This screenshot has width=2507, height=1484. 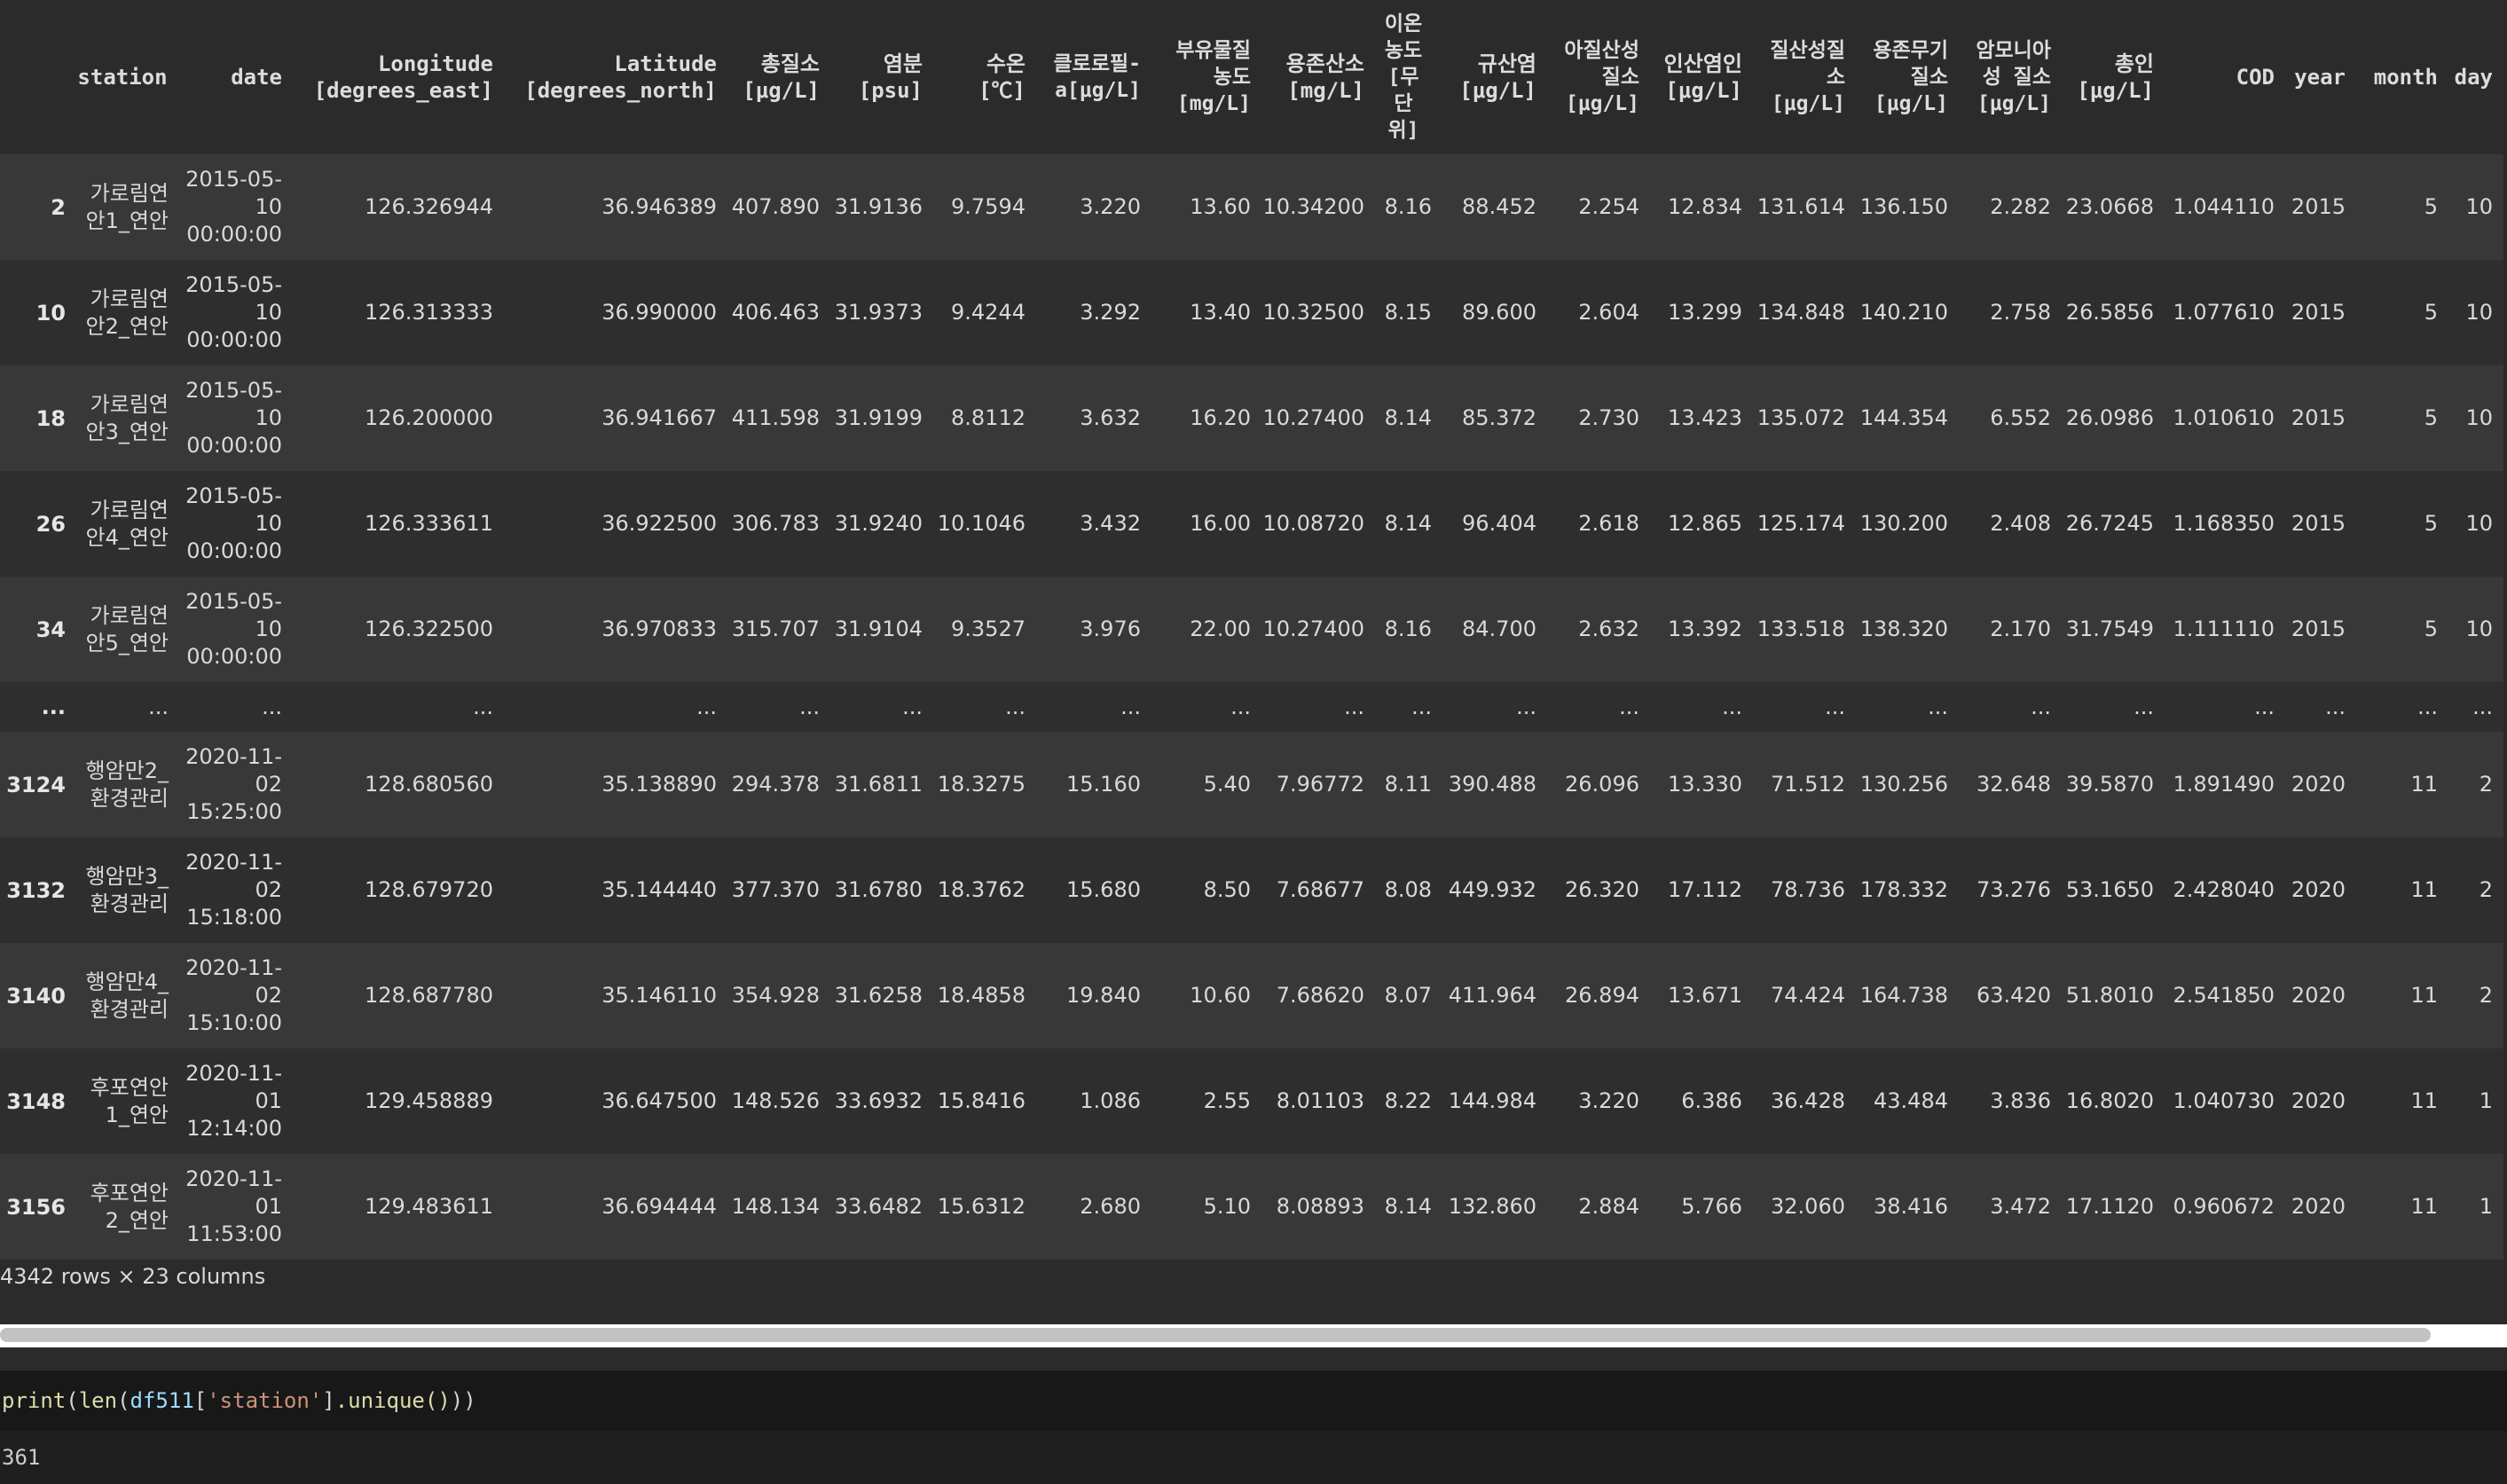 I want to click on table-cell: 가로림연안3_연안, so click(x=127, y=417).